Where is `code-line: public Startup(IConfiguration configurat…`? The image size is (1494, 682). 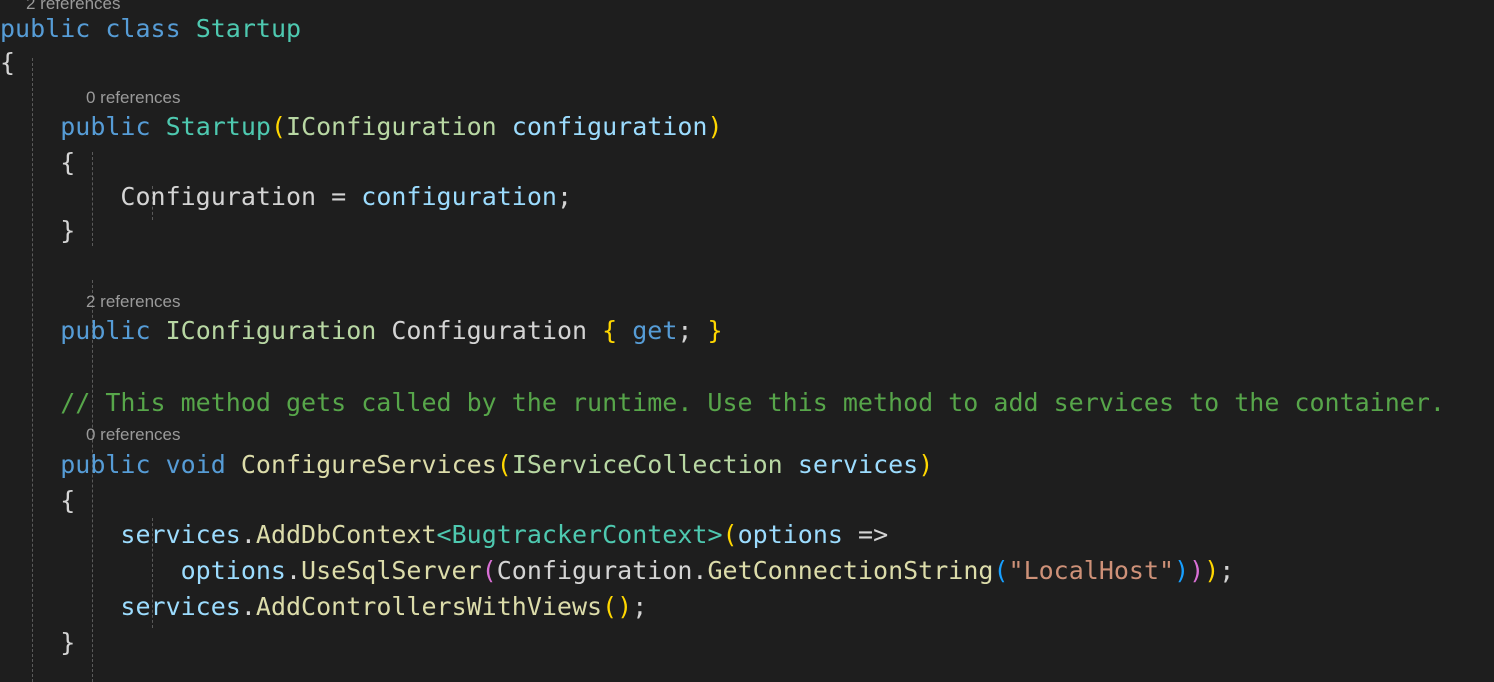
code-line: public Startup(IConfiguration configurat… is located at coordinates (747, 127).